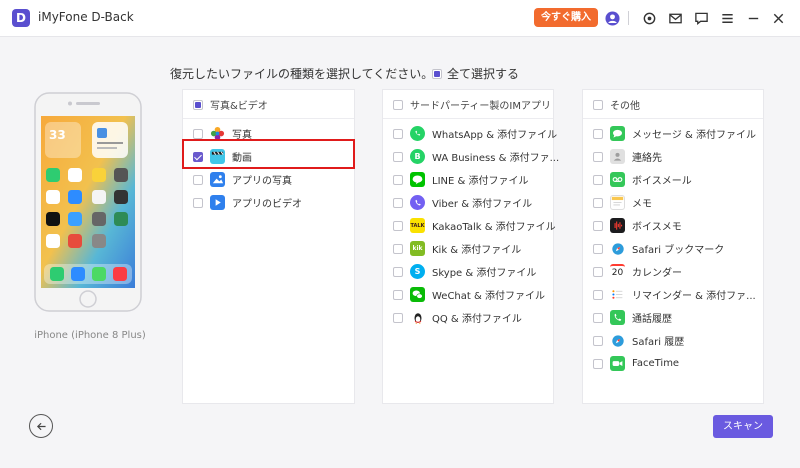 The width and height of the screenshot is (800, 468). I want to click on list-item-calendar: 20 カレンダー, so click(637, 271).